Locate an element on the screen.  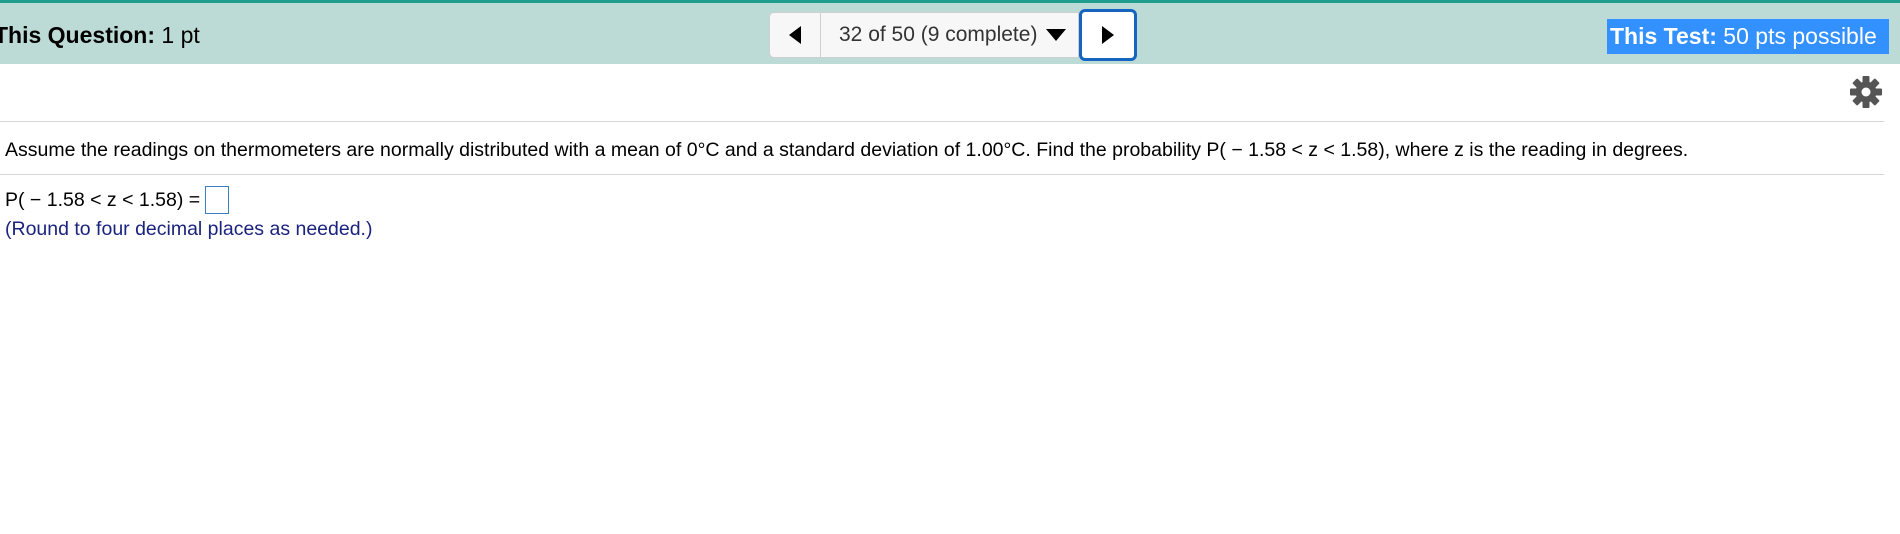
triangle-left-icon is located at coordinates (795, 35).